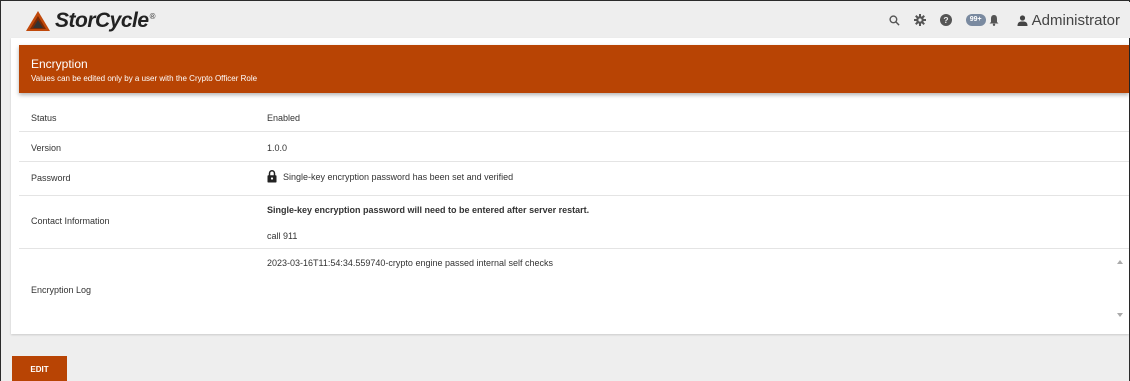 This screenshot has height=381, width=1130. What do you see at coordinates (39, 368) in the screenshot?
I see `edit-button: EDIT` at bounding box center [39, 368].